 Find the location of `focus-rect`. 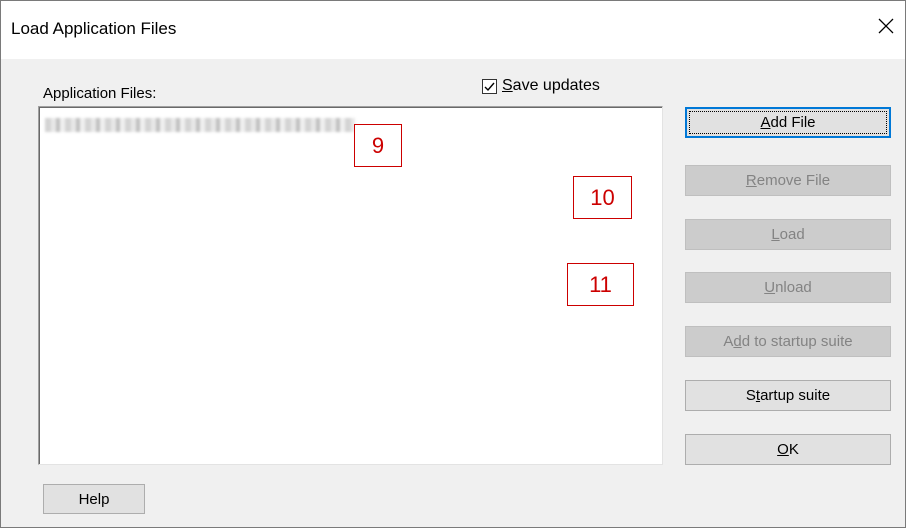

focus-rect is located at coordinates (788, 122).